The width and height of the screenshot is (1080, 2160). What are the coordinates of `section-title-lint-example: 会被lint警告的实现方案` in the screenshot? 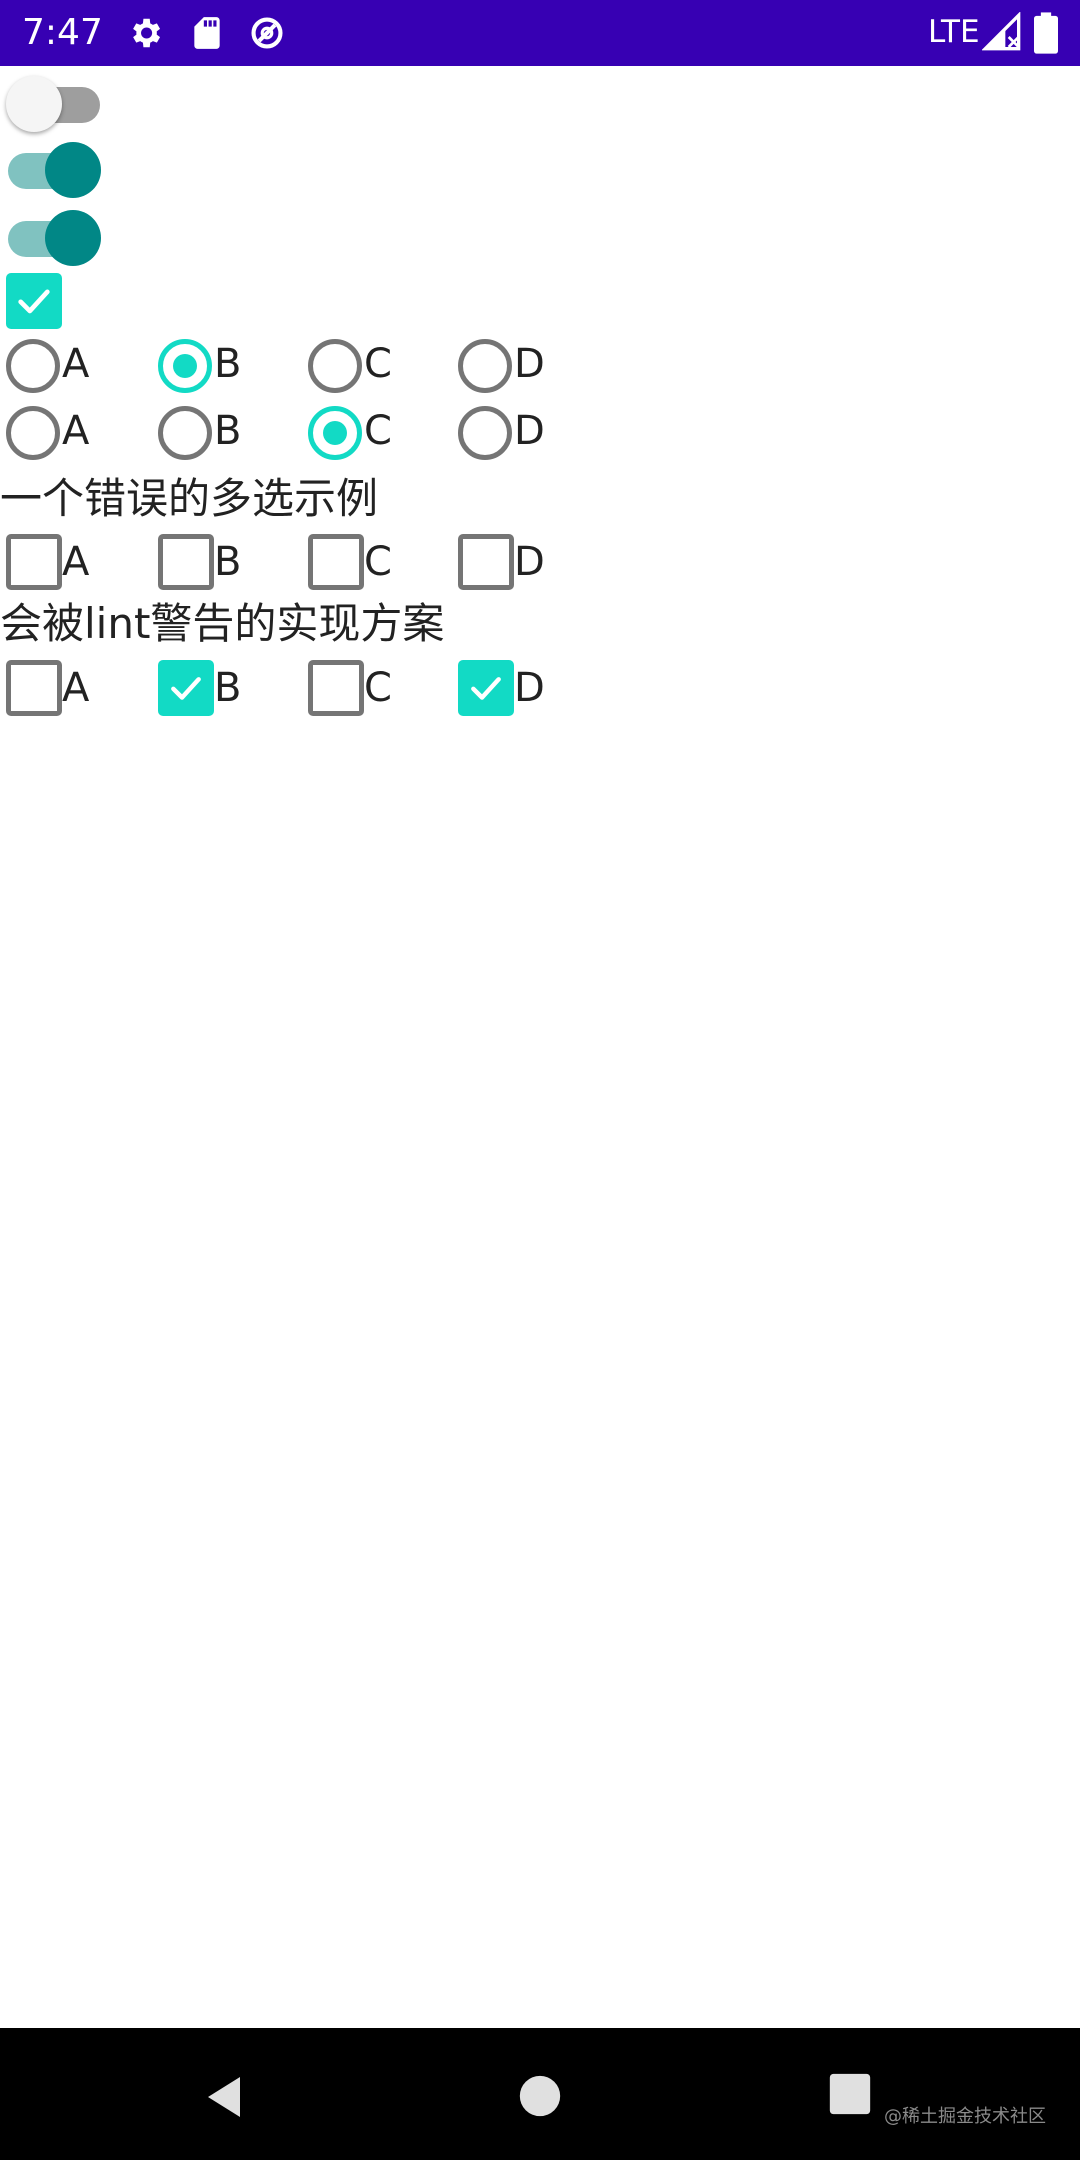 It's located at (222, 623).